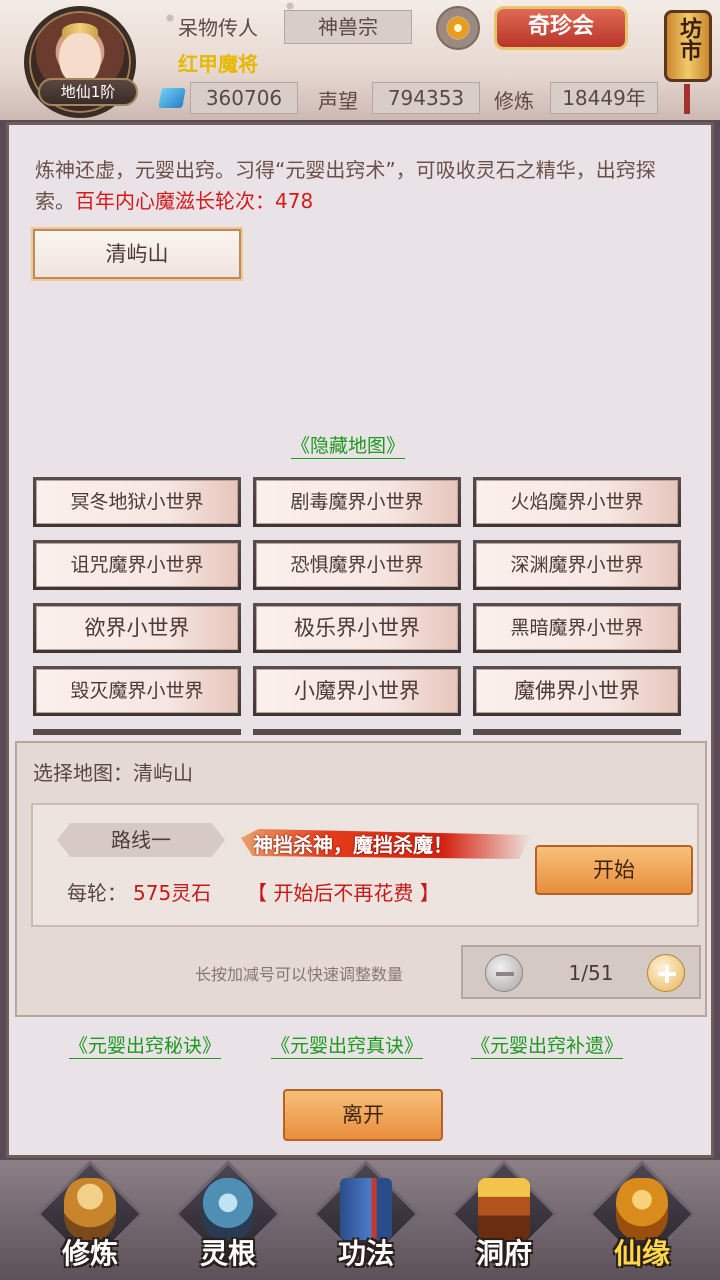 The height and width of the screenshot is (1280, 720). I want to click on map-option: 火焰魔界小世界, so click(577, 502).